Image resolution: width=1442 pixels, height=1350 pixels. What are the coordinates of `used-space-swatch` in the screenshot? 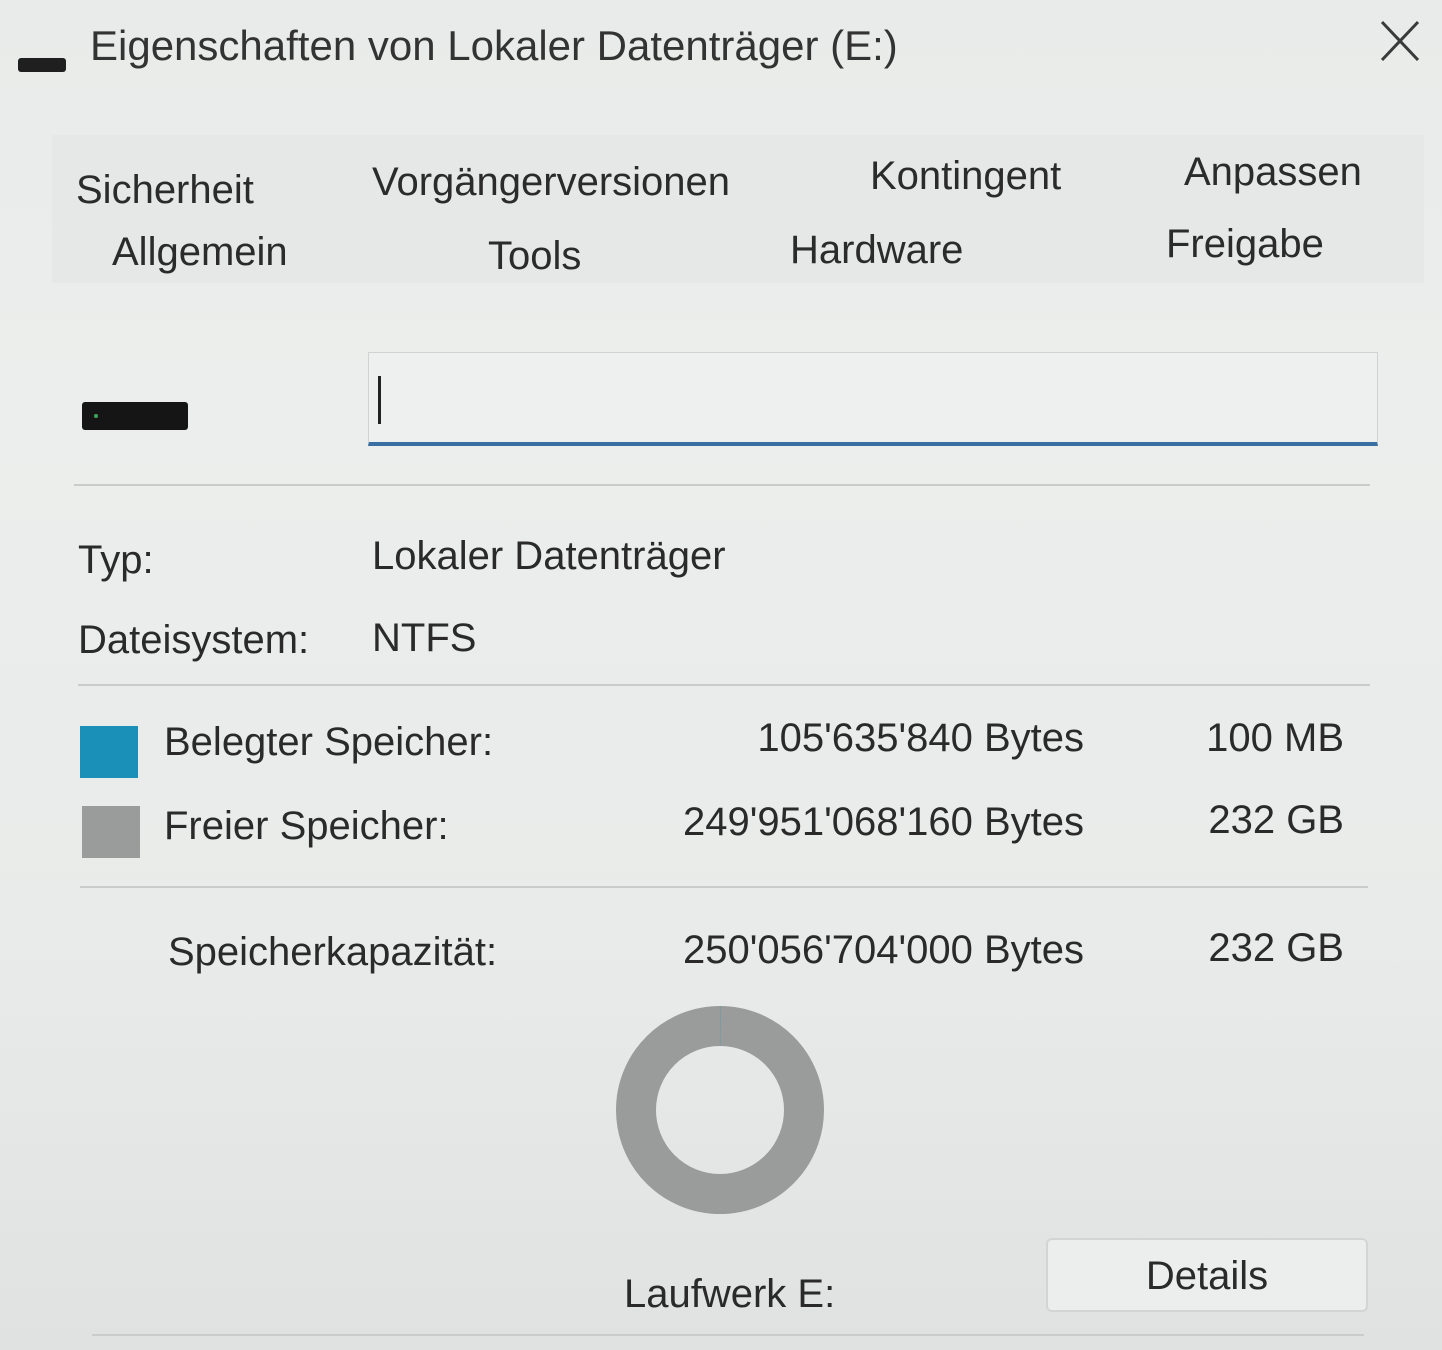 It's located at (109, 752).